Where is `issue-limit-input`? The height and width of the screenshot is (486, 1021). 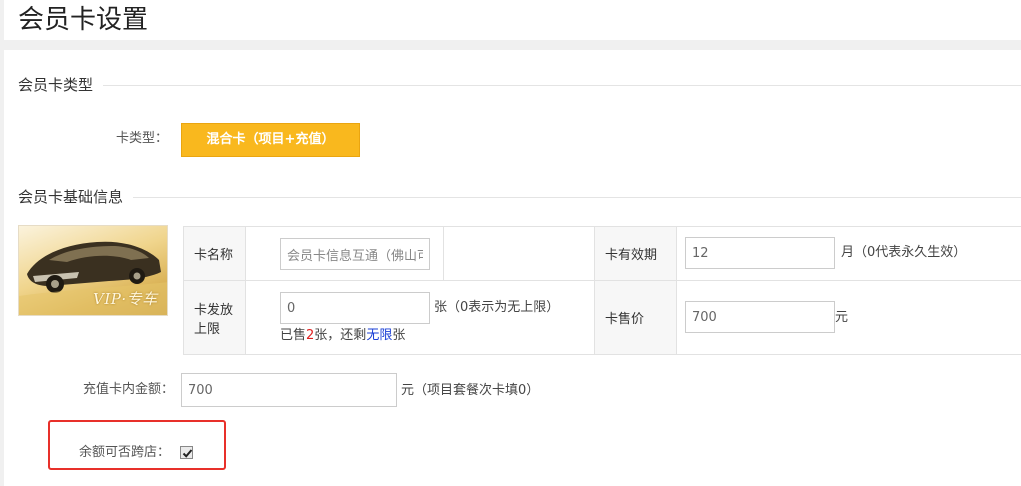 issue-limit-input is located at coordinates (355, 308).